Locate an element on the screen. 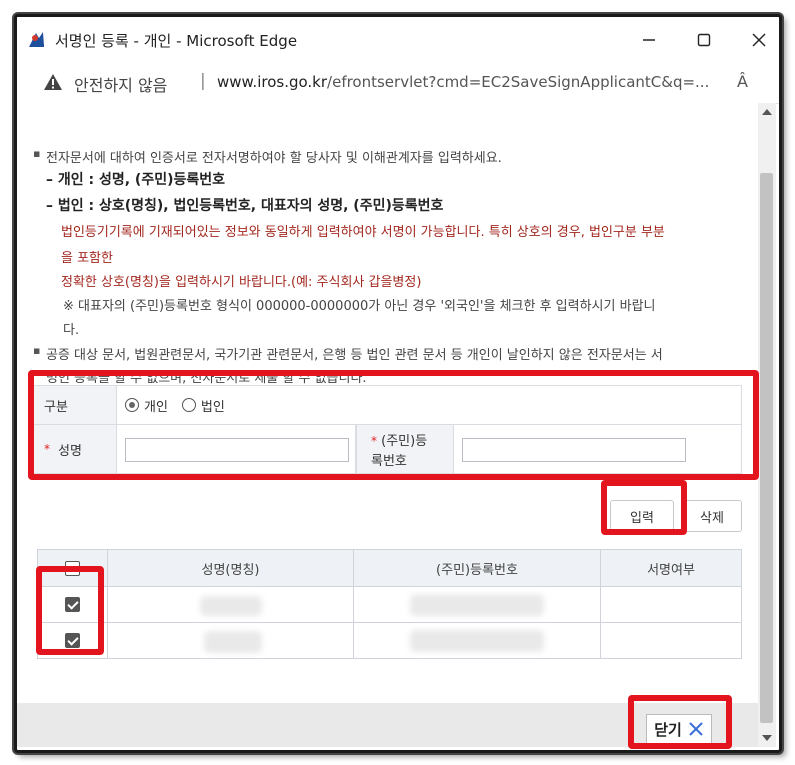 The width and height of the screenshot is (795, 765). close-dialog-button: 닫기 is located at coordinates (679, 729).